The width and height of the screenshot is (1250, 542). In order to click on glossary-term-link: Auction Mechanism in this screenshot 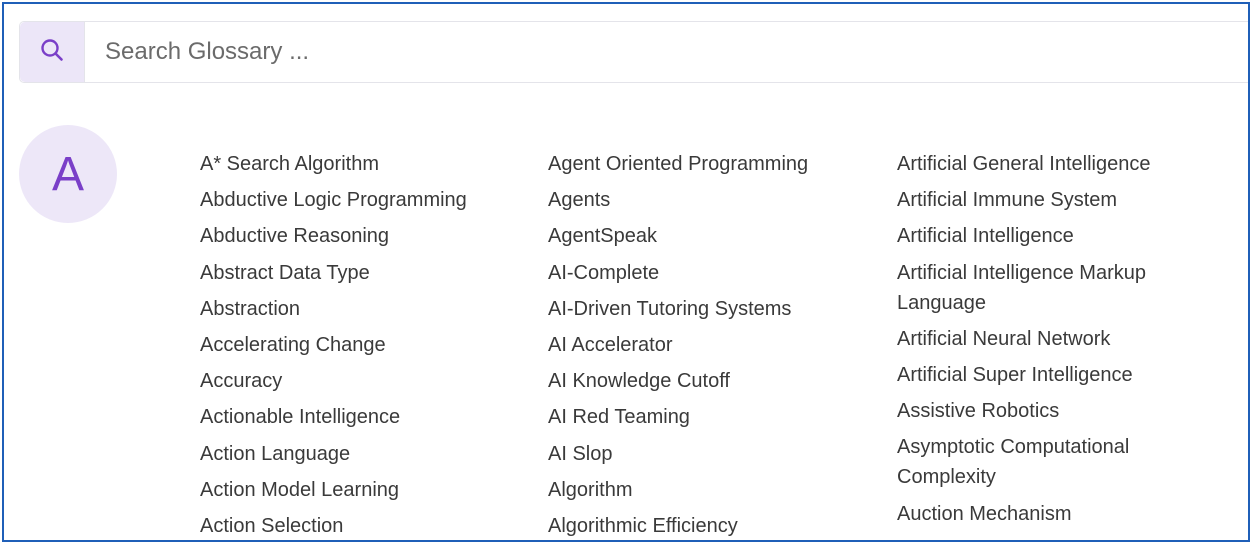, I will do `click(1057, 514)`.